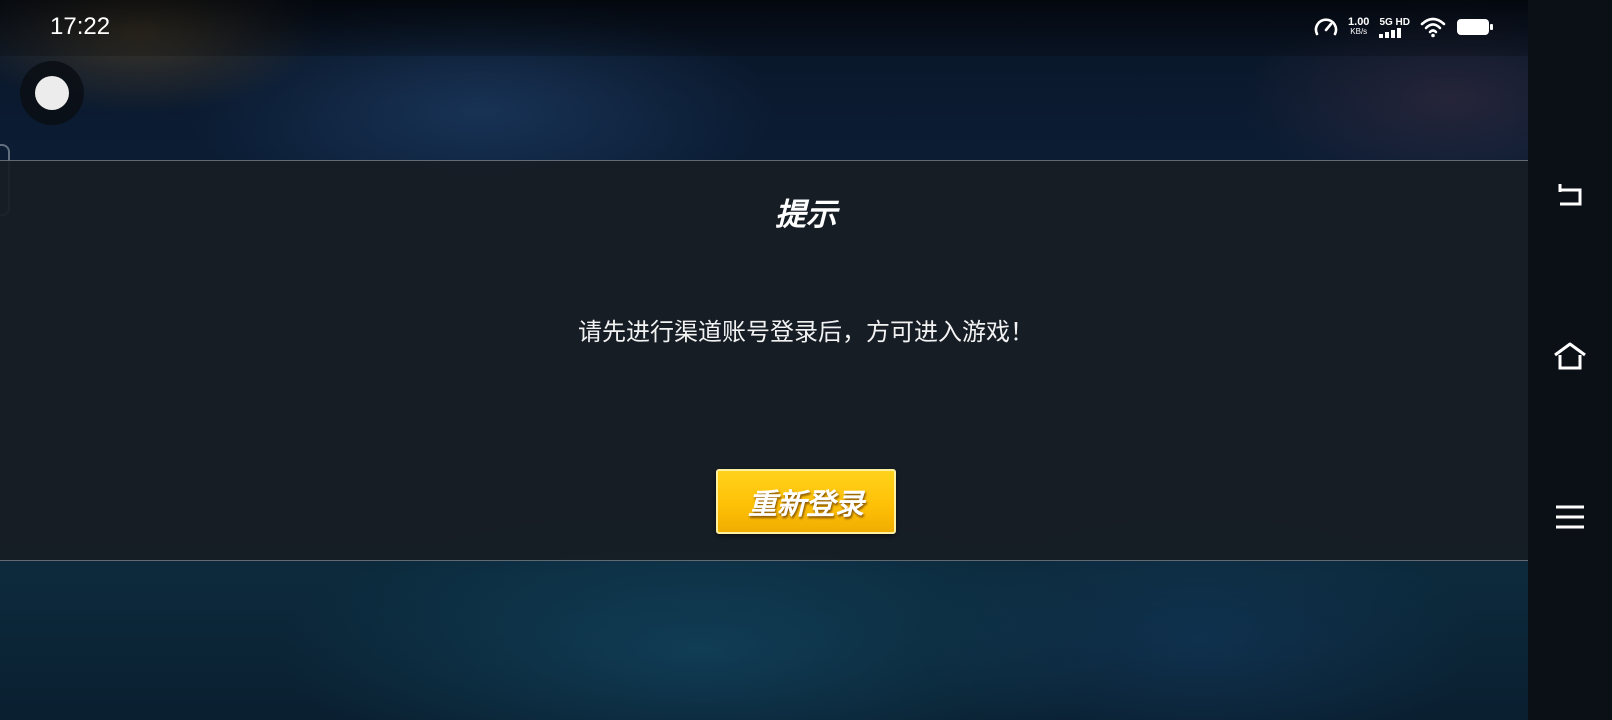 The height and width of the screenshot is (720, 1612). I want to click on network-speed: 1.00 KB/s, so click(1358, 27).